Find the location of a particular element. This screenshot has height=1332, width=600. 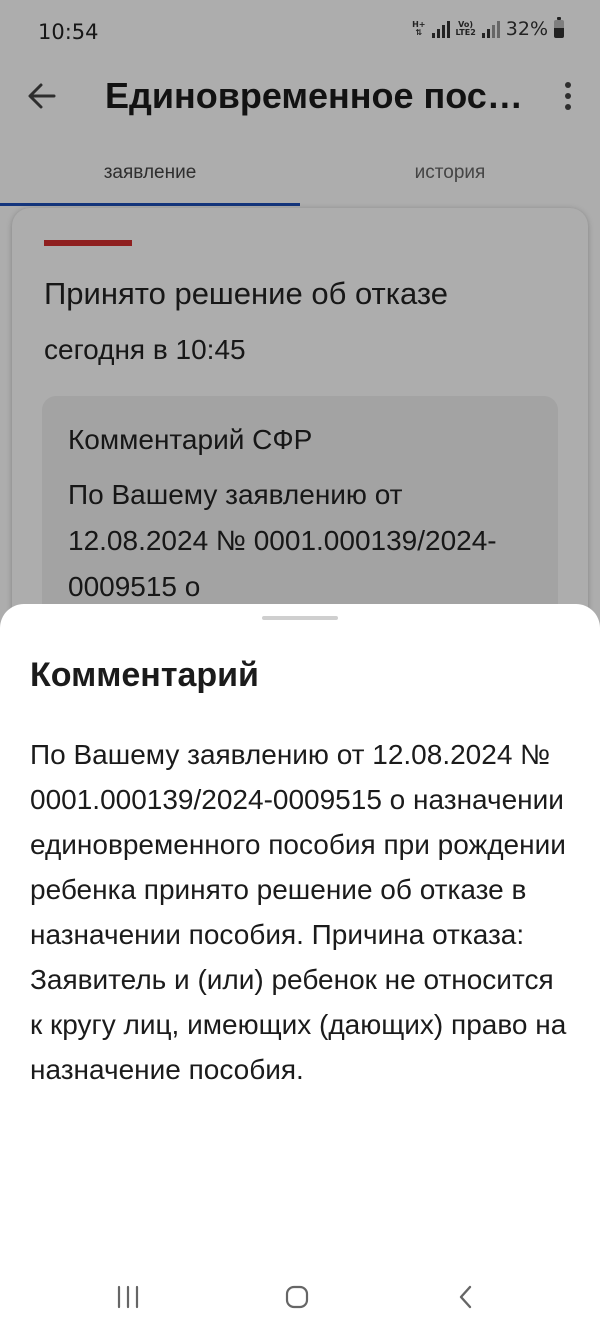

home-button is located at coordinates (297, 1297).